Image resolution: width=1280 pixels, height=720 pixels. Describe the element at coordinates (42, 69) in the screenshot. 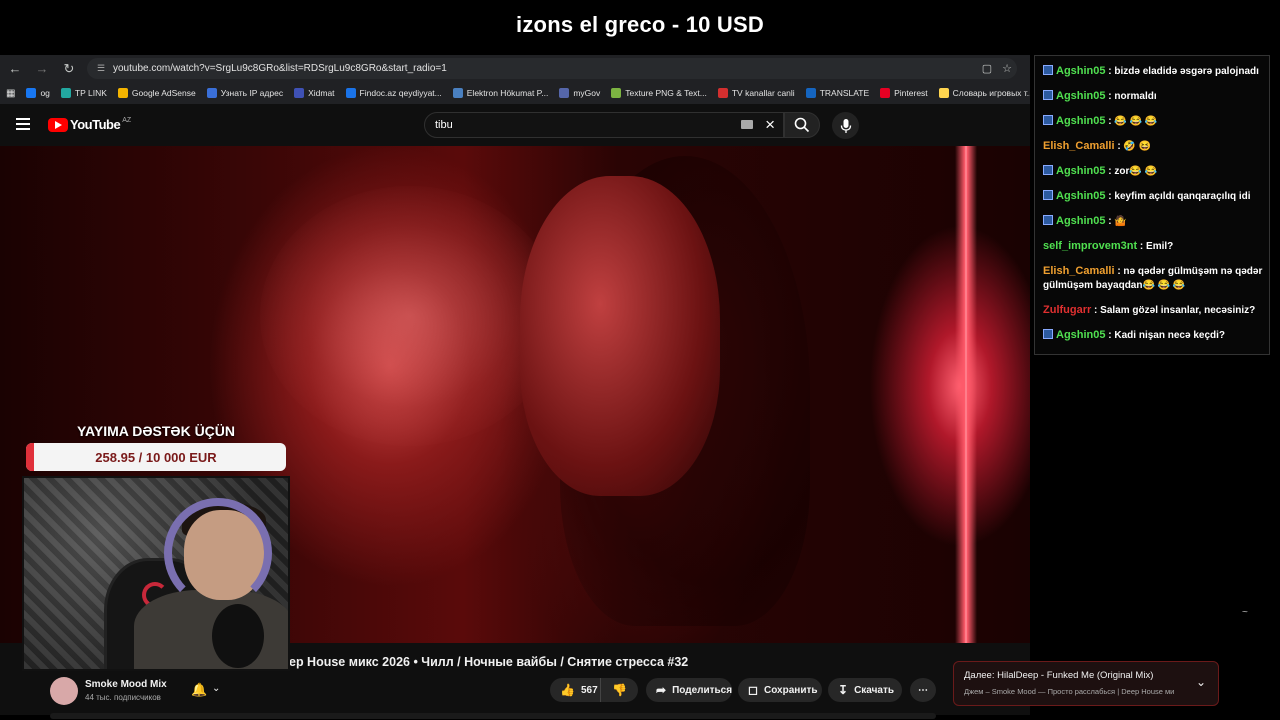

I see `forward-button: →` at that location.